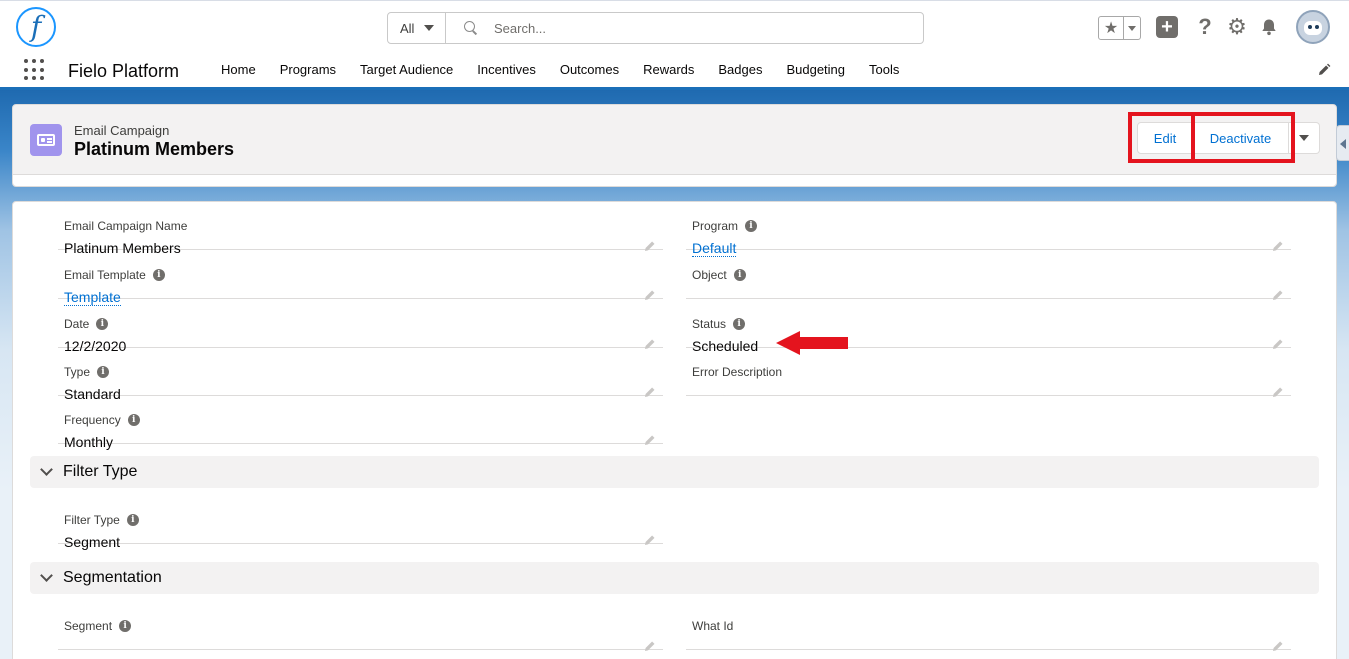  I want to click on field-value: Monthly, so click(89, 442).